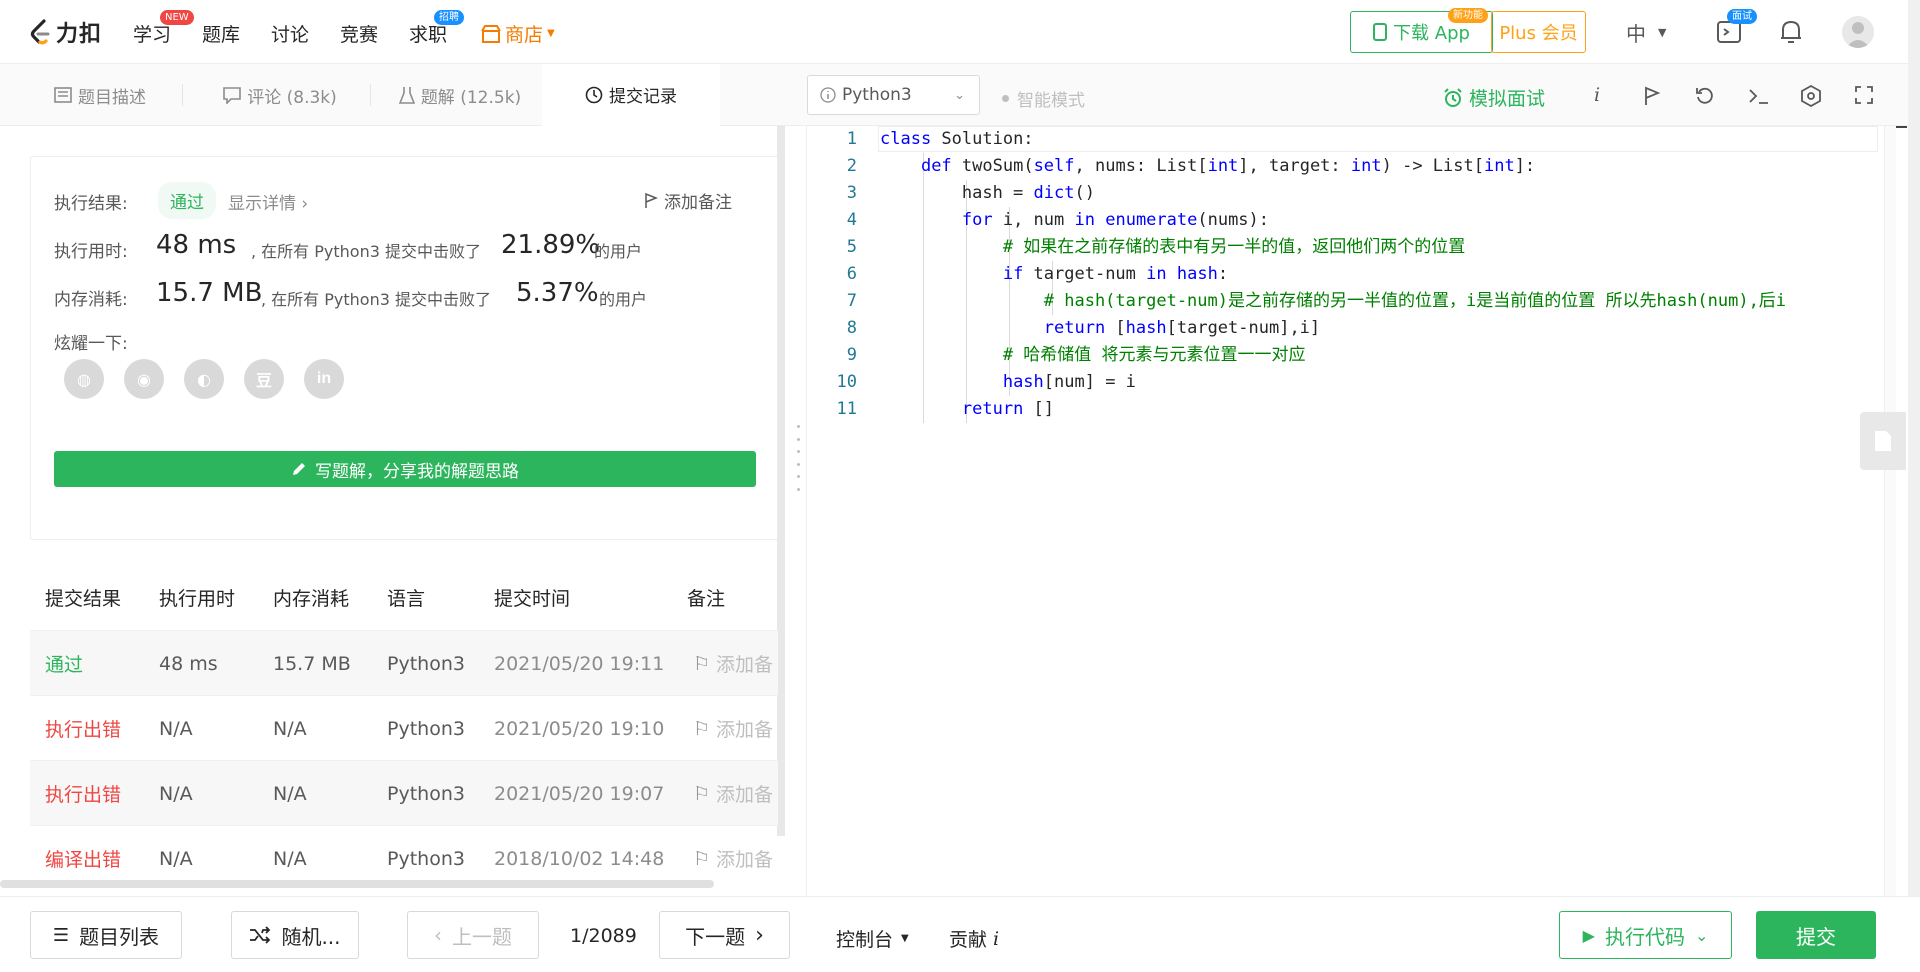  What do you see at coordinates (290, 33) in the screenshot?
I see `nav-discuss: 讨论` at bounding box center [290, 33].